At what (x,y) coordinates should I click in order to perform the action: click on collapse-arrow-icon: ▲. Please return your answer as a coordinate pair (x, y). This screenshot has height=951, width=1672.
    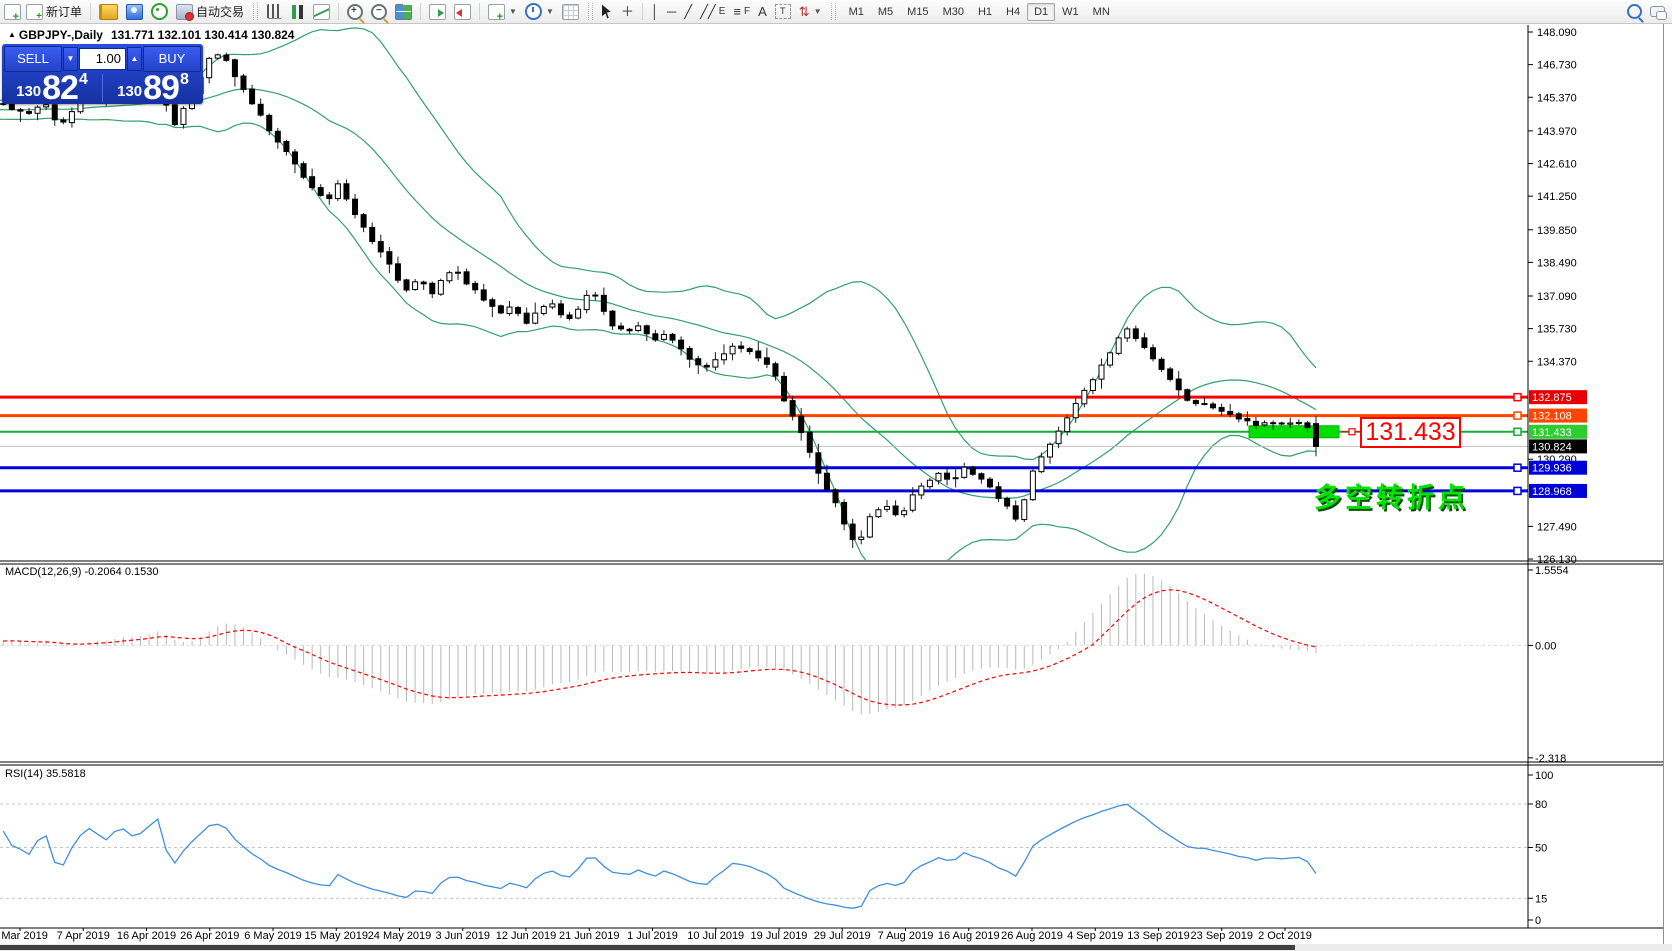
    Looking at the image, I should click on (12, 34).